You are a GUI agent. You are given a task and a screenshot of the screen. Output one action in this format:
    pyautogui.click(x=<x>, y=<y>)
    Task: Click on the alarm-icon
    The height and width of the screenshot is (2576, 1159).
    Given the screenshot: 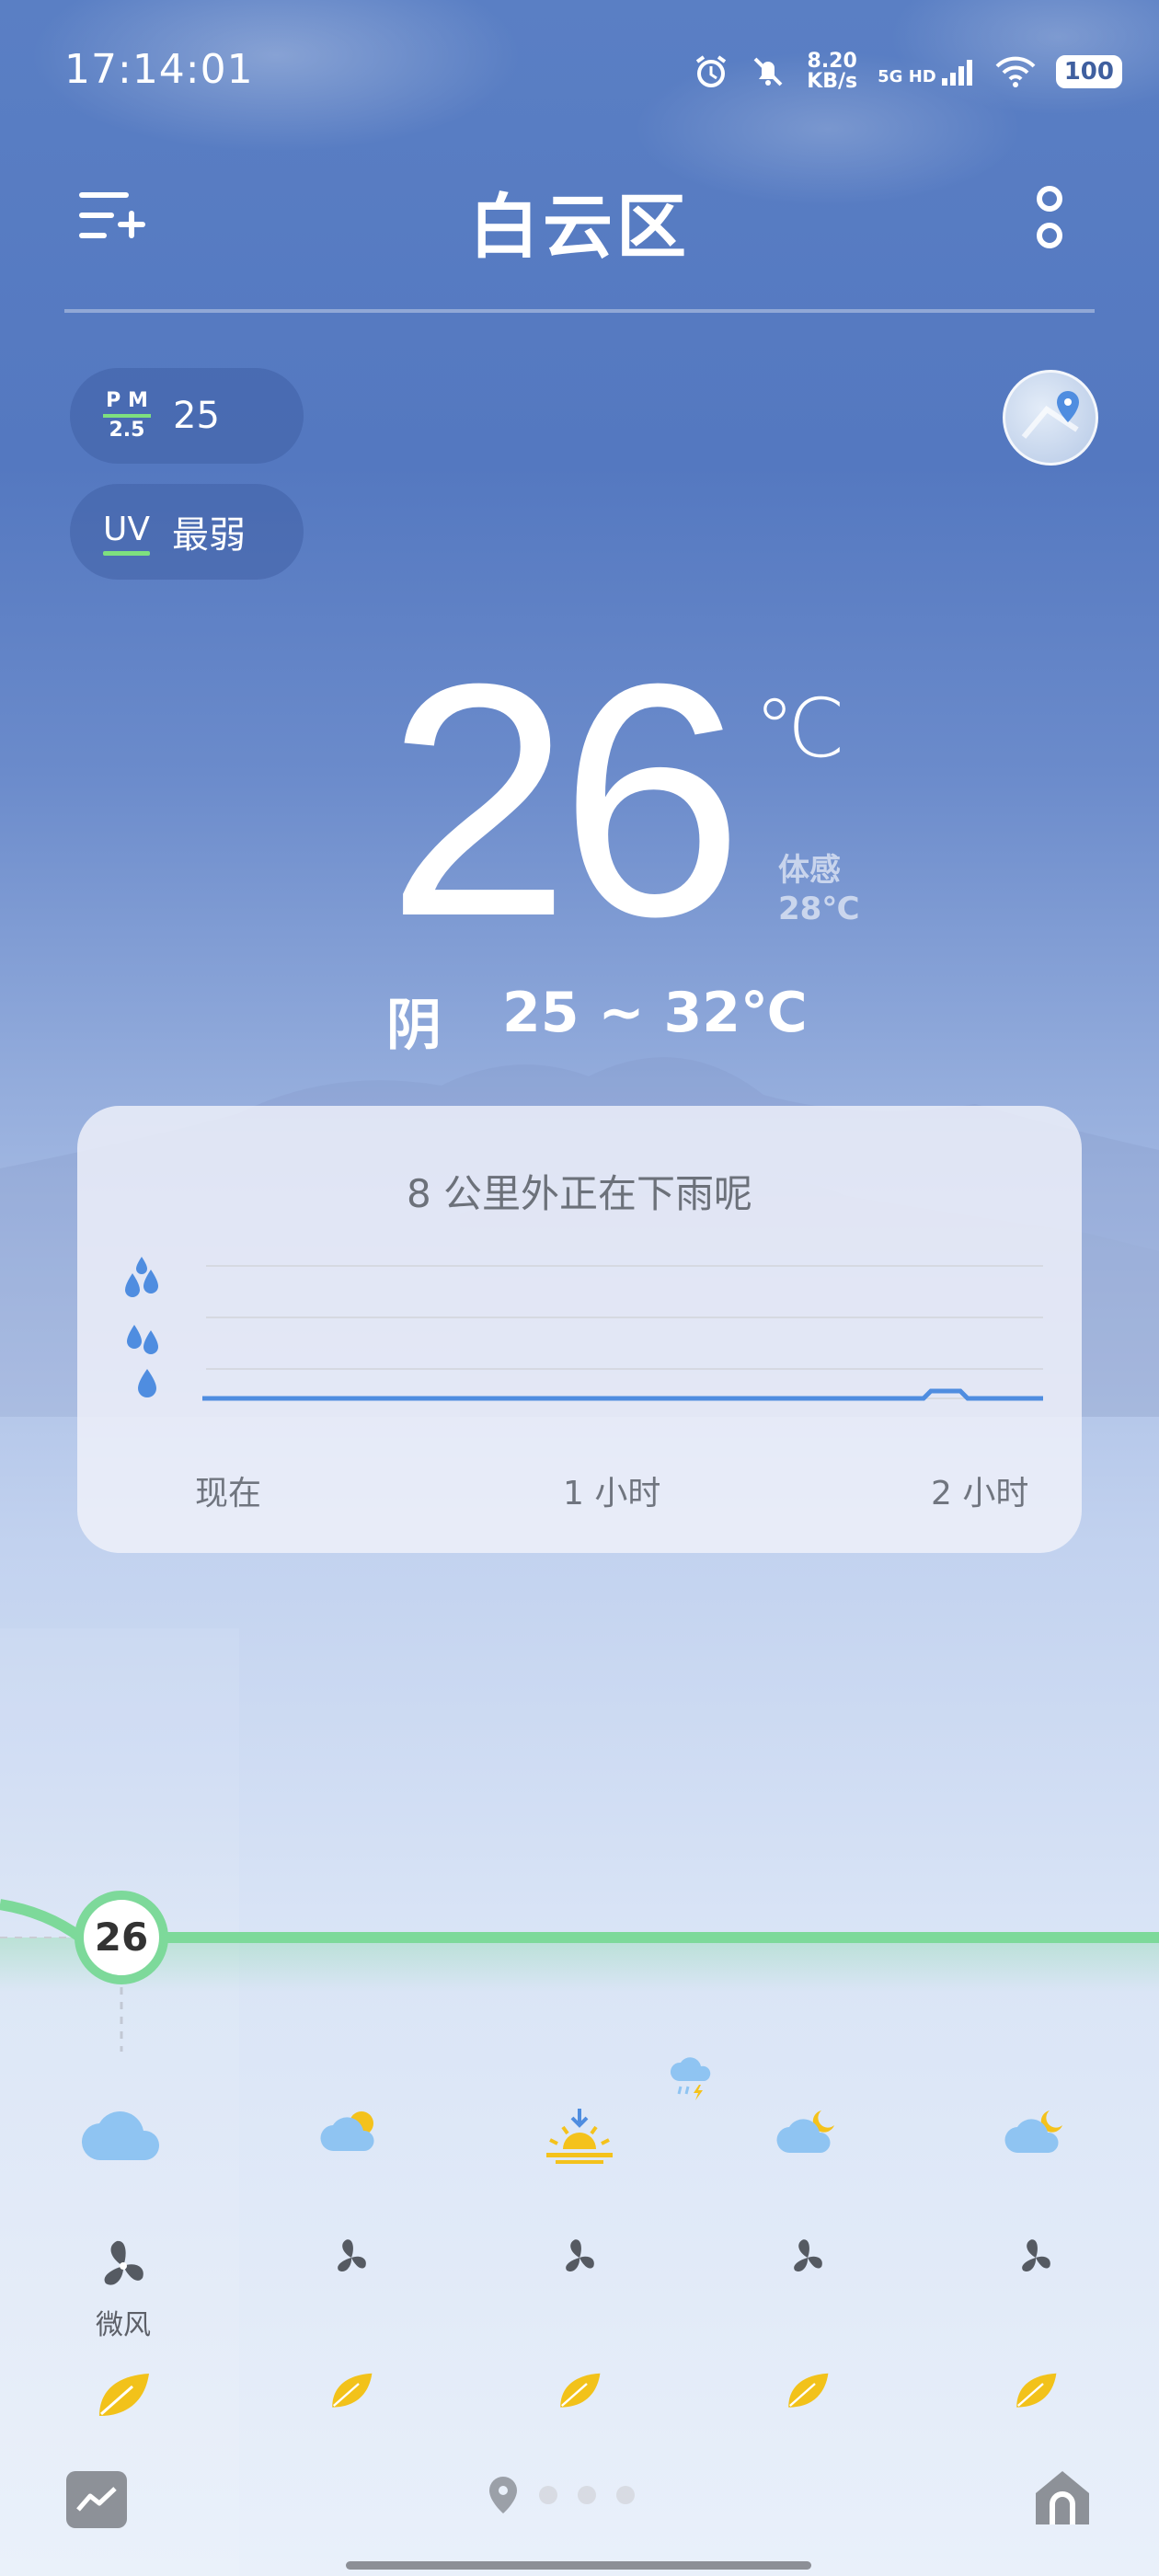 What is the action you would take?
    pyautogui.click(x=711, y=71)
    